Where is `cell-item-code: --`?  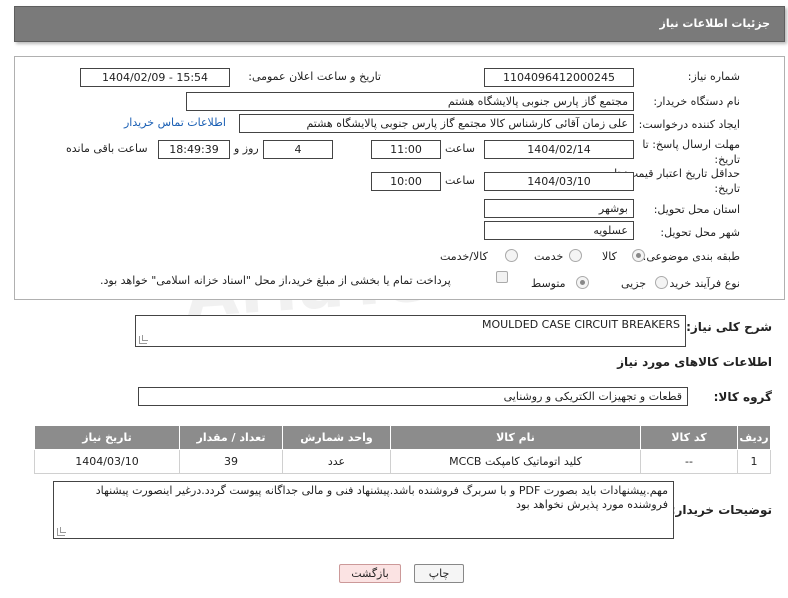
cell-item-code: -- is located at coordinates (689, 461).